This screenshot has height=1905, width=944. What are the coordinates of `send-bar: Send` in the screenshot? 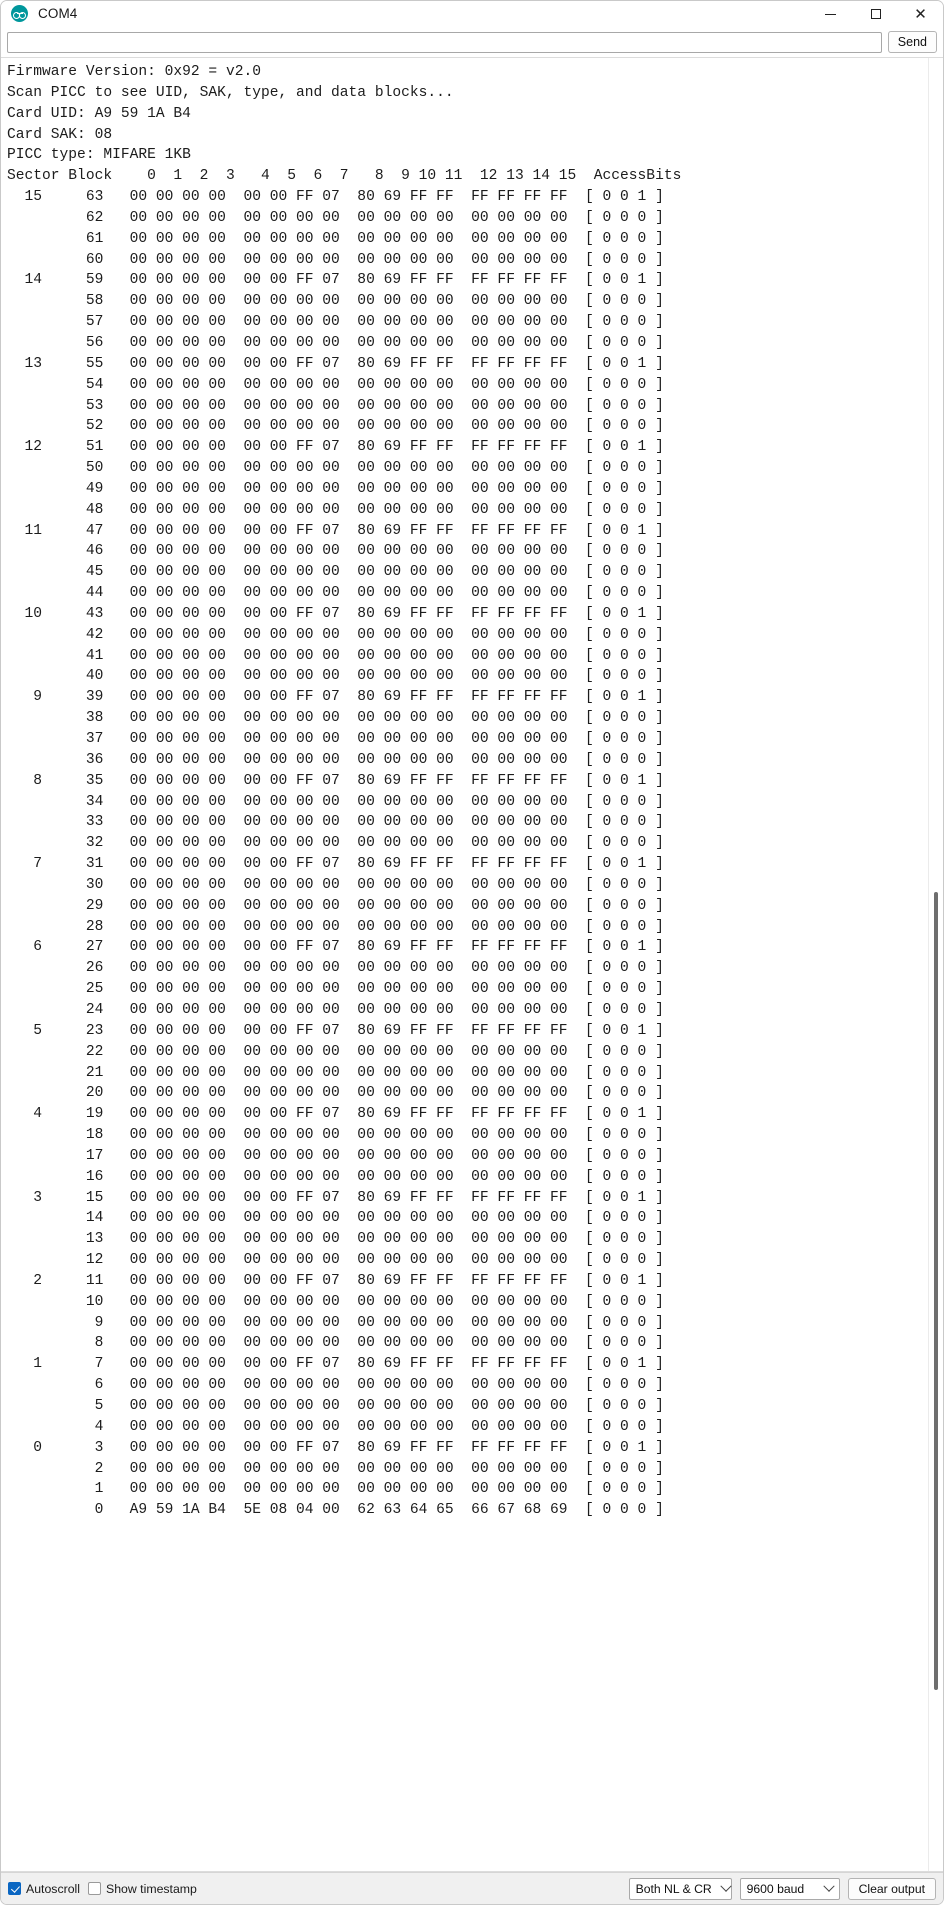 It's located at (472, 42).